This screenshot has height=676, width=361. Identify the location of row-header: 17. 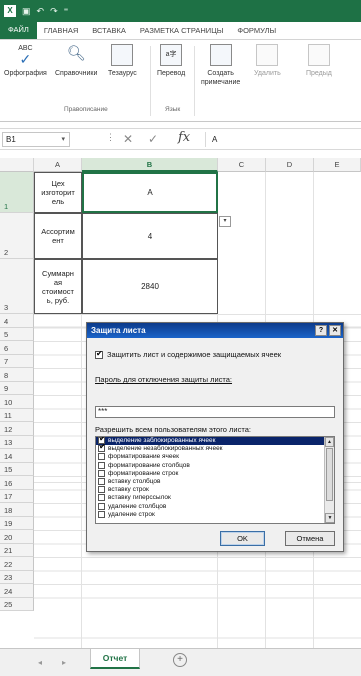
(17, 496).